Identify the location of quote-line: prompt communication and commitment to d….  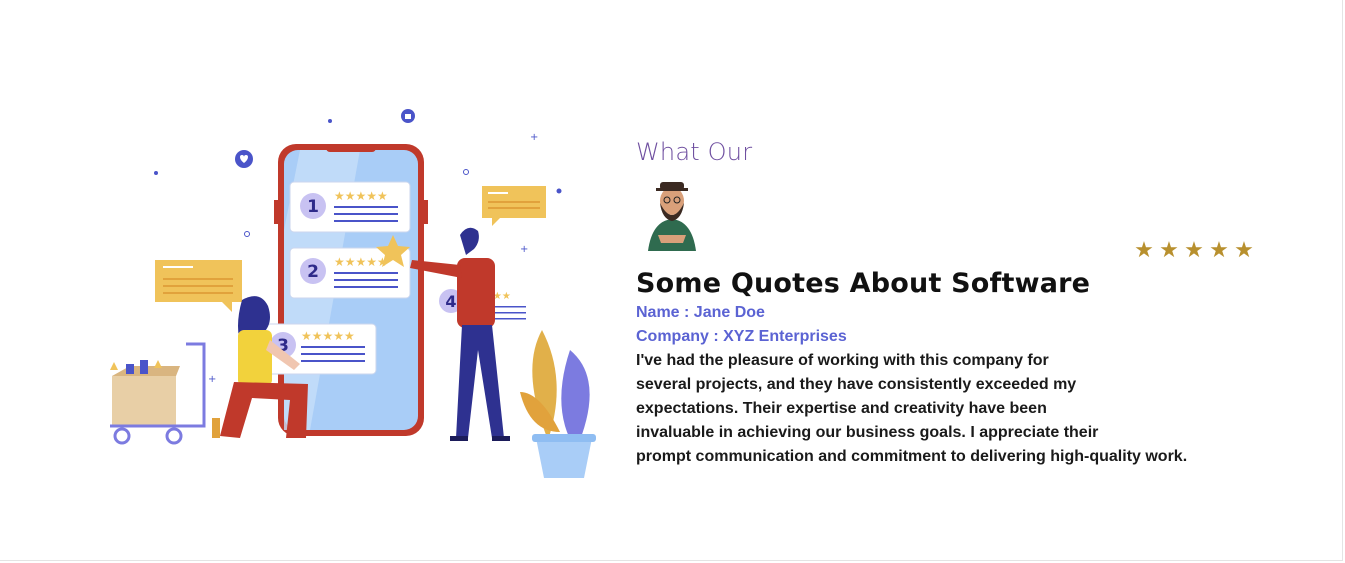
(912, 456).